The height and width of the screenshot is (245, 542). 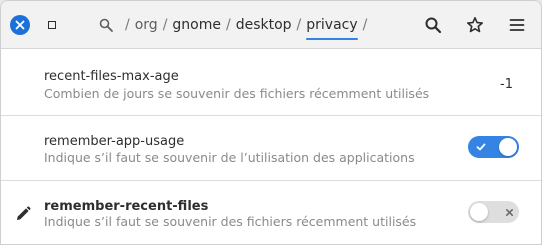 What do you see at coordinates (114, 141) in the screenshot?
I see `key-name: remember-app-usage` at bounding box center [114, 141].